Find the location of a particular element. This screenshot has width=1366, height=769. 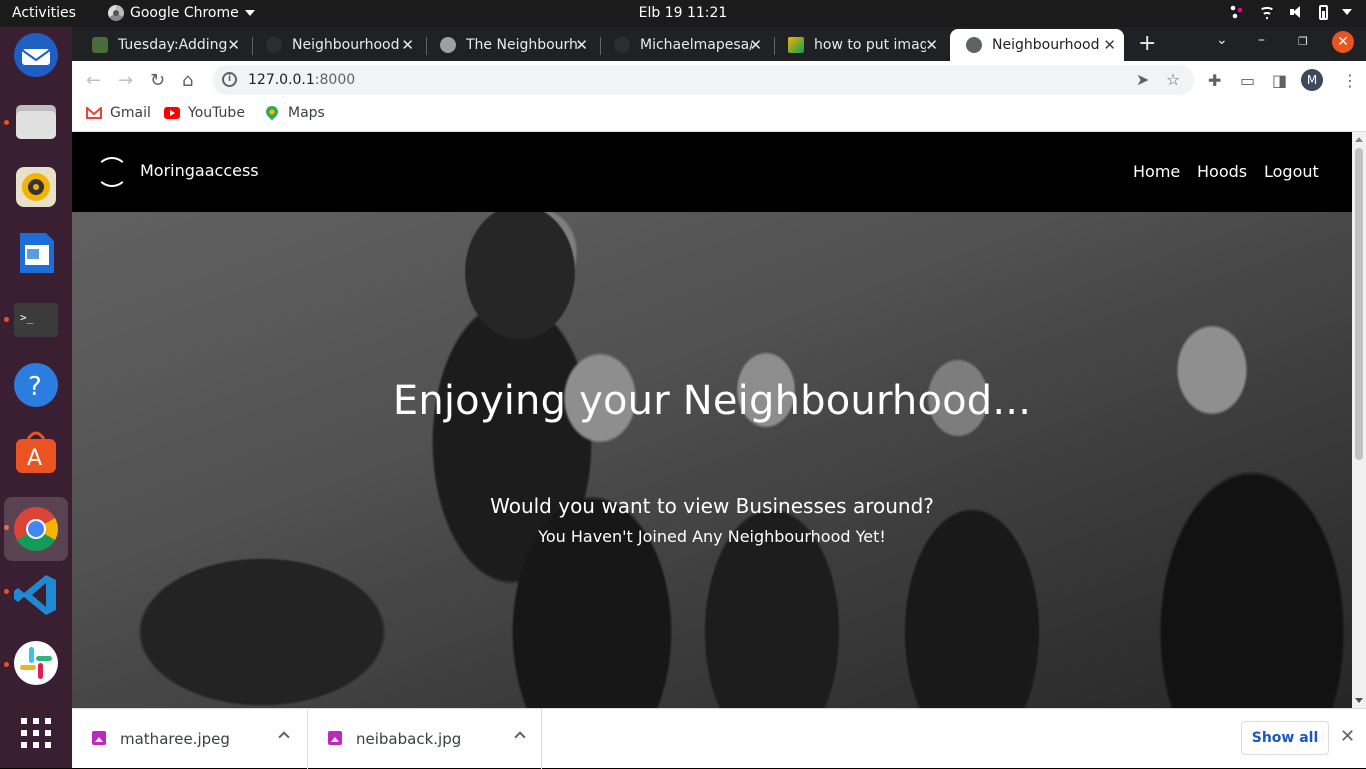

gmail-icon is located at coordinates (94, 113).